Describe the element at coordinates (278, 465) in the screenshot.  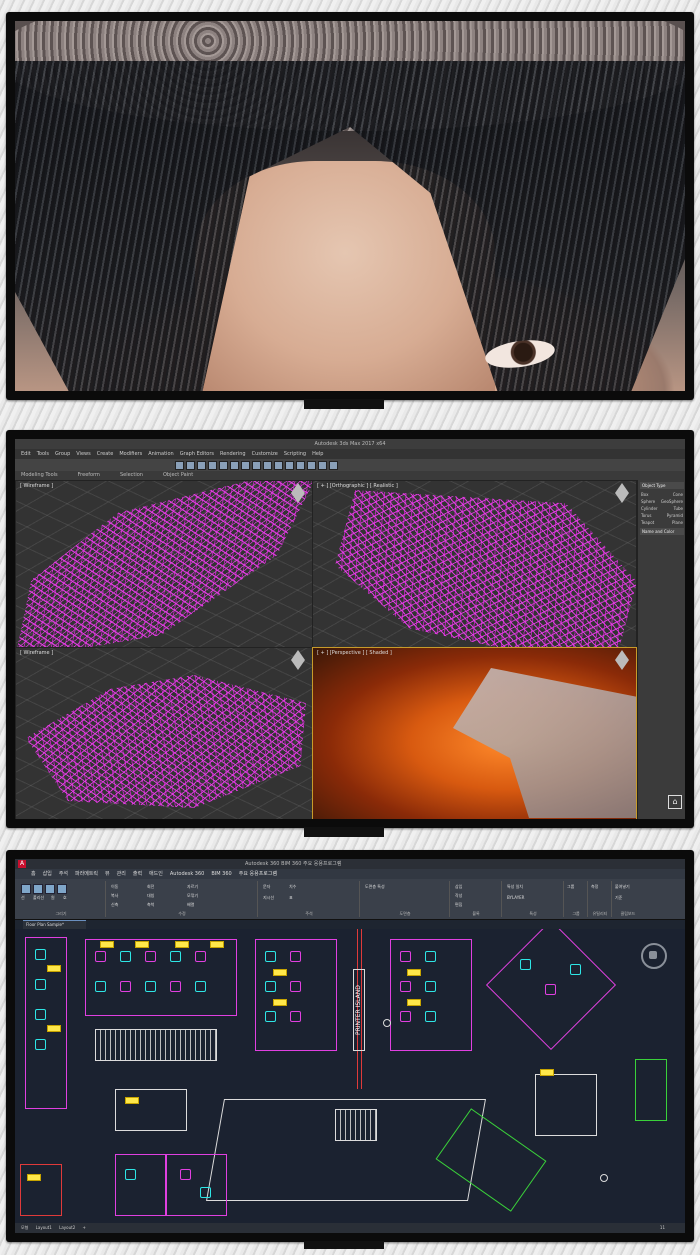
I see `snap-icon` at that location.